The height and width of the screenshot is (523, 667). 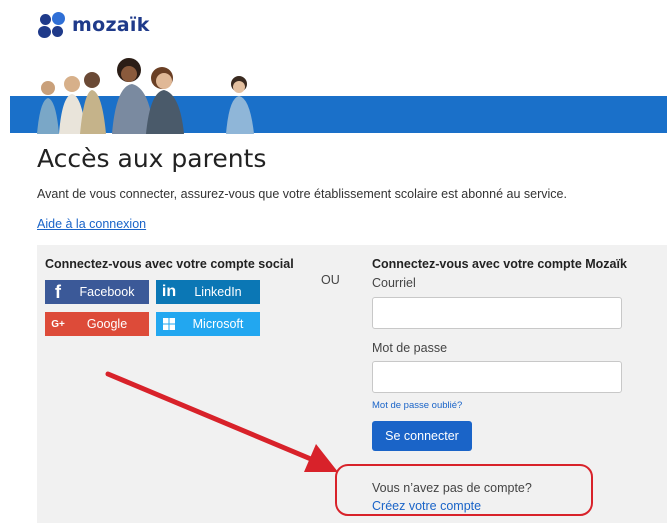 I want to click on social-login-heading: Connectez-vous avec votre compte social, so click(x=169, y=264).